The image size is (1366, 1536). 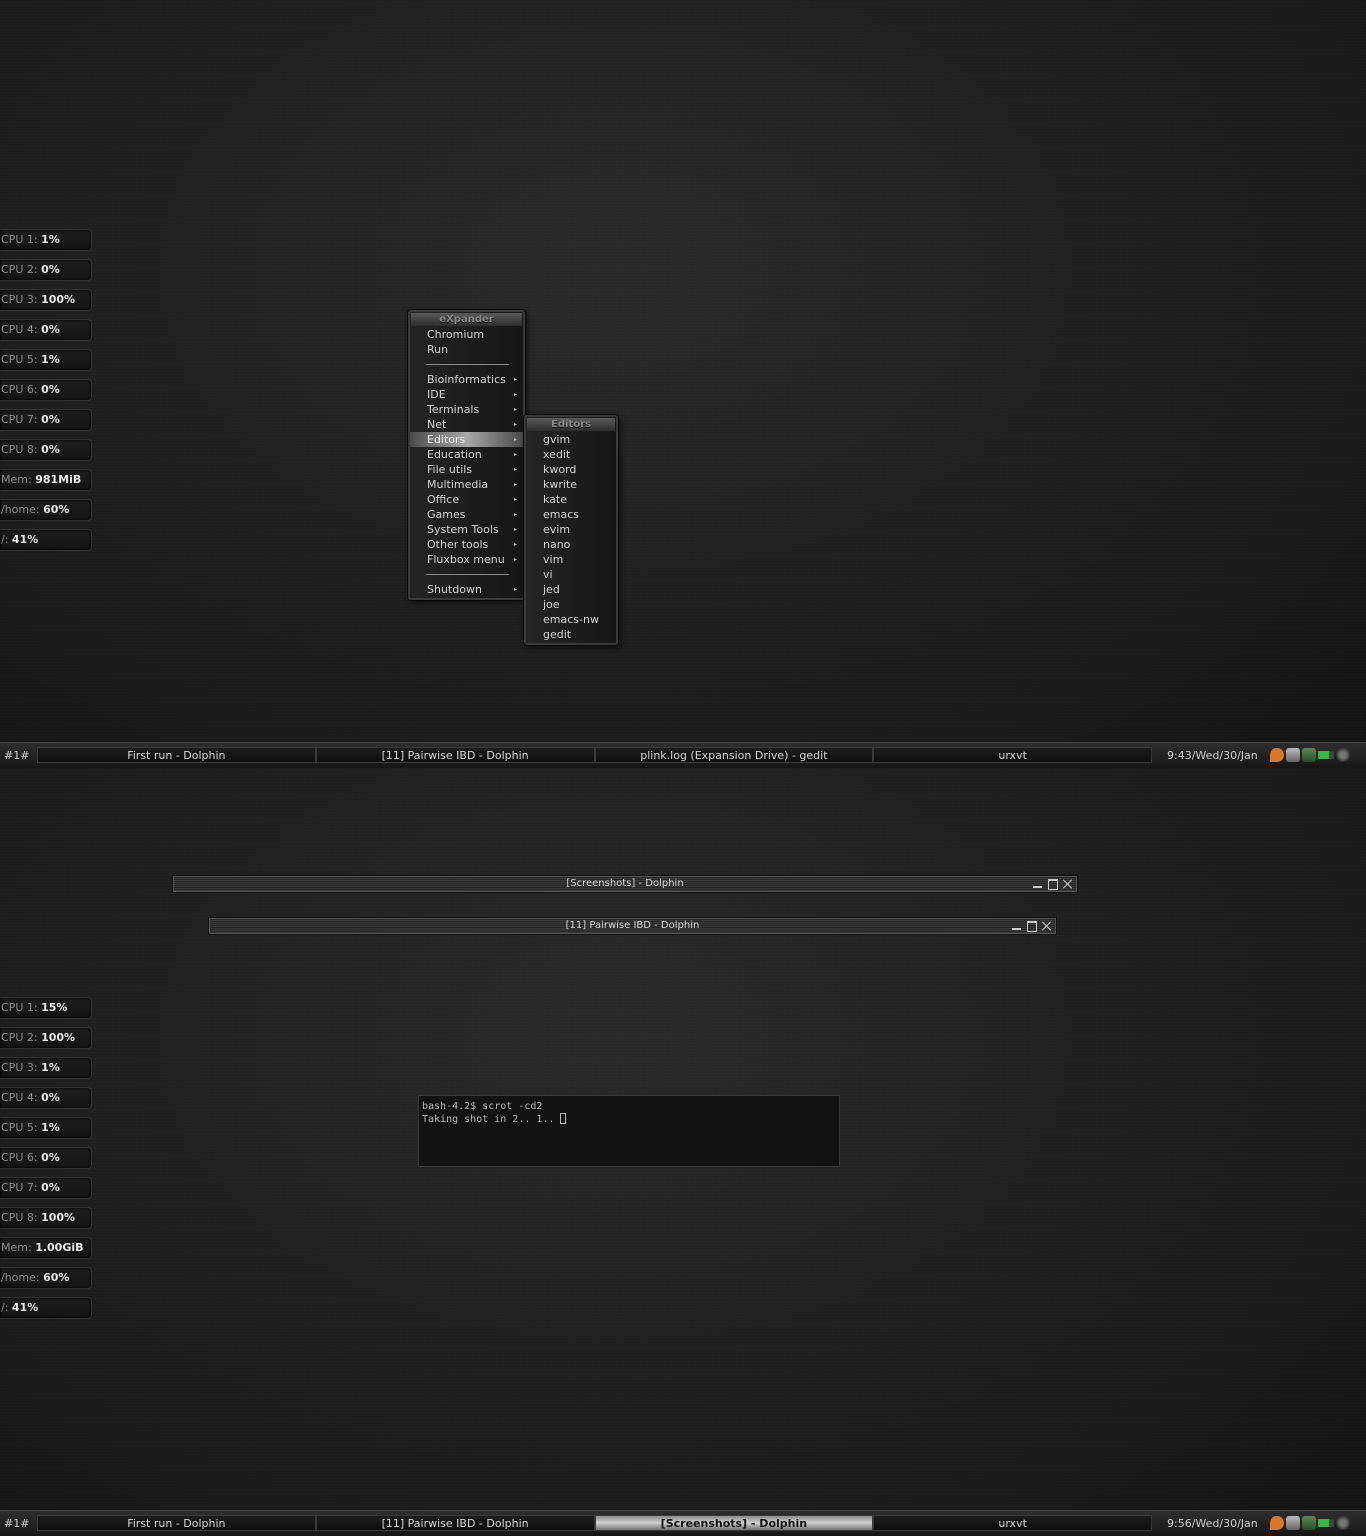 What do you see at coordinates (466, 454) in the screenshot?
I see `menu-item-education: Education ▸` at bounding box center [466, 454].